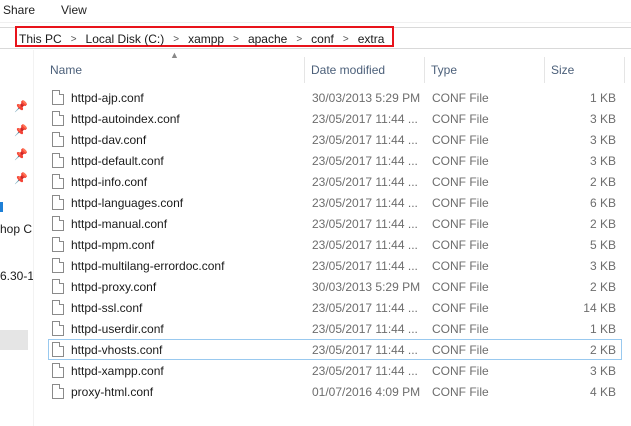 The height and width of the screenshot is (426, 631). What do you see at coordinates (19, 10) in the screenshot?
I see `tab-share: Share` at bounding box center [19, 10].